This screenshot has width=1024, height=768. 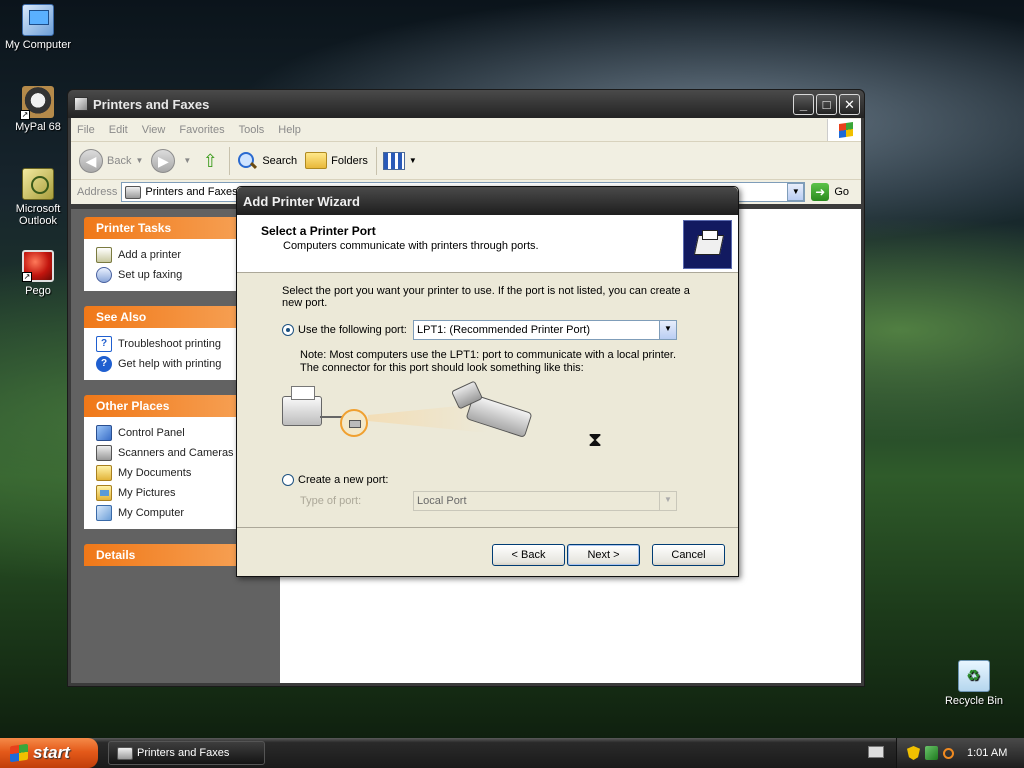 I want to click on create-port-label: Create a new port:, so click(x=343, y=480).